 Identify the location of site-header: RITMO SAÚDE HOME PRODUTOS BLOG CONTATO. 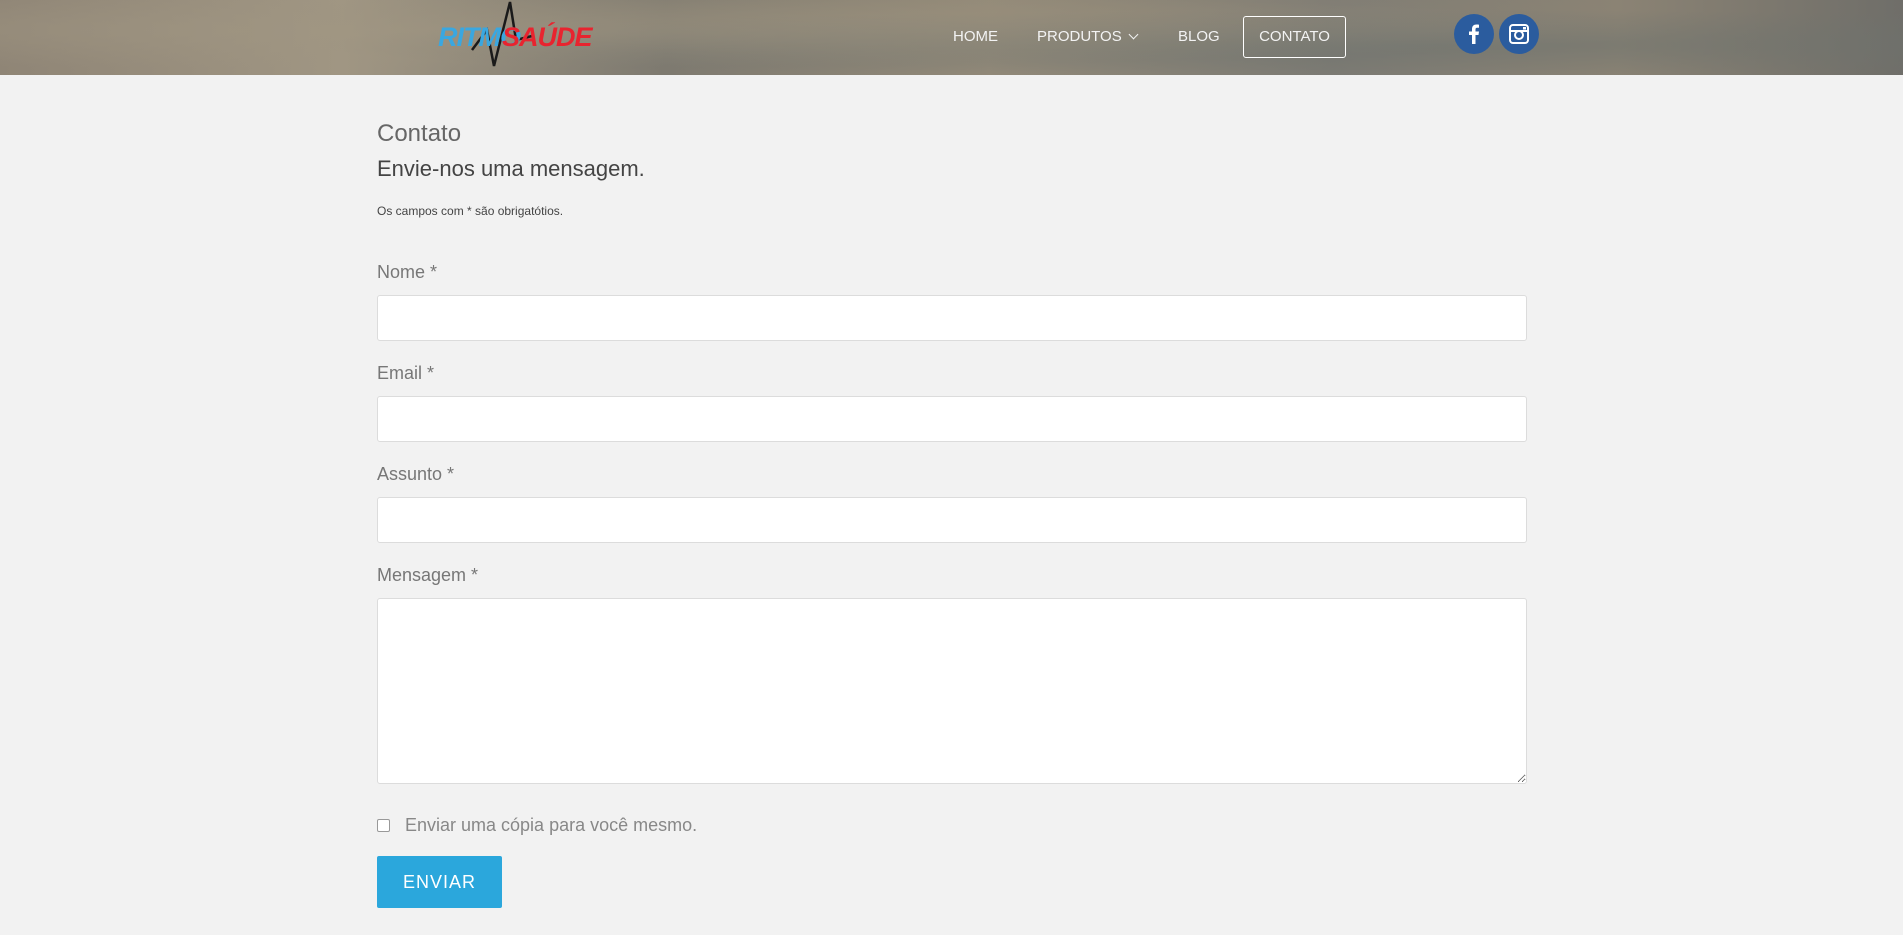
(951, 37).